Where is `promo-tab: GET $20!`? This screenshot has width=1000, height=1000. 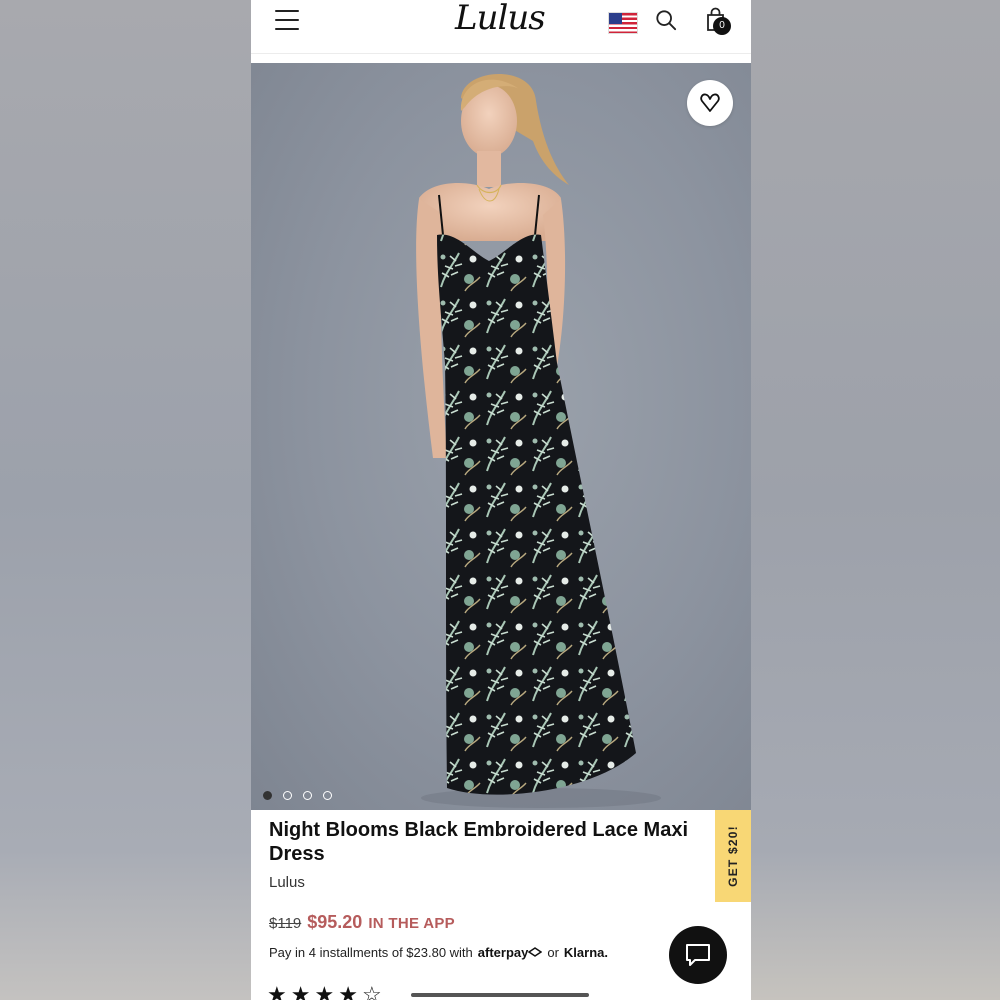
promo-tab: GET $20! is located at coordinates (733, 856).